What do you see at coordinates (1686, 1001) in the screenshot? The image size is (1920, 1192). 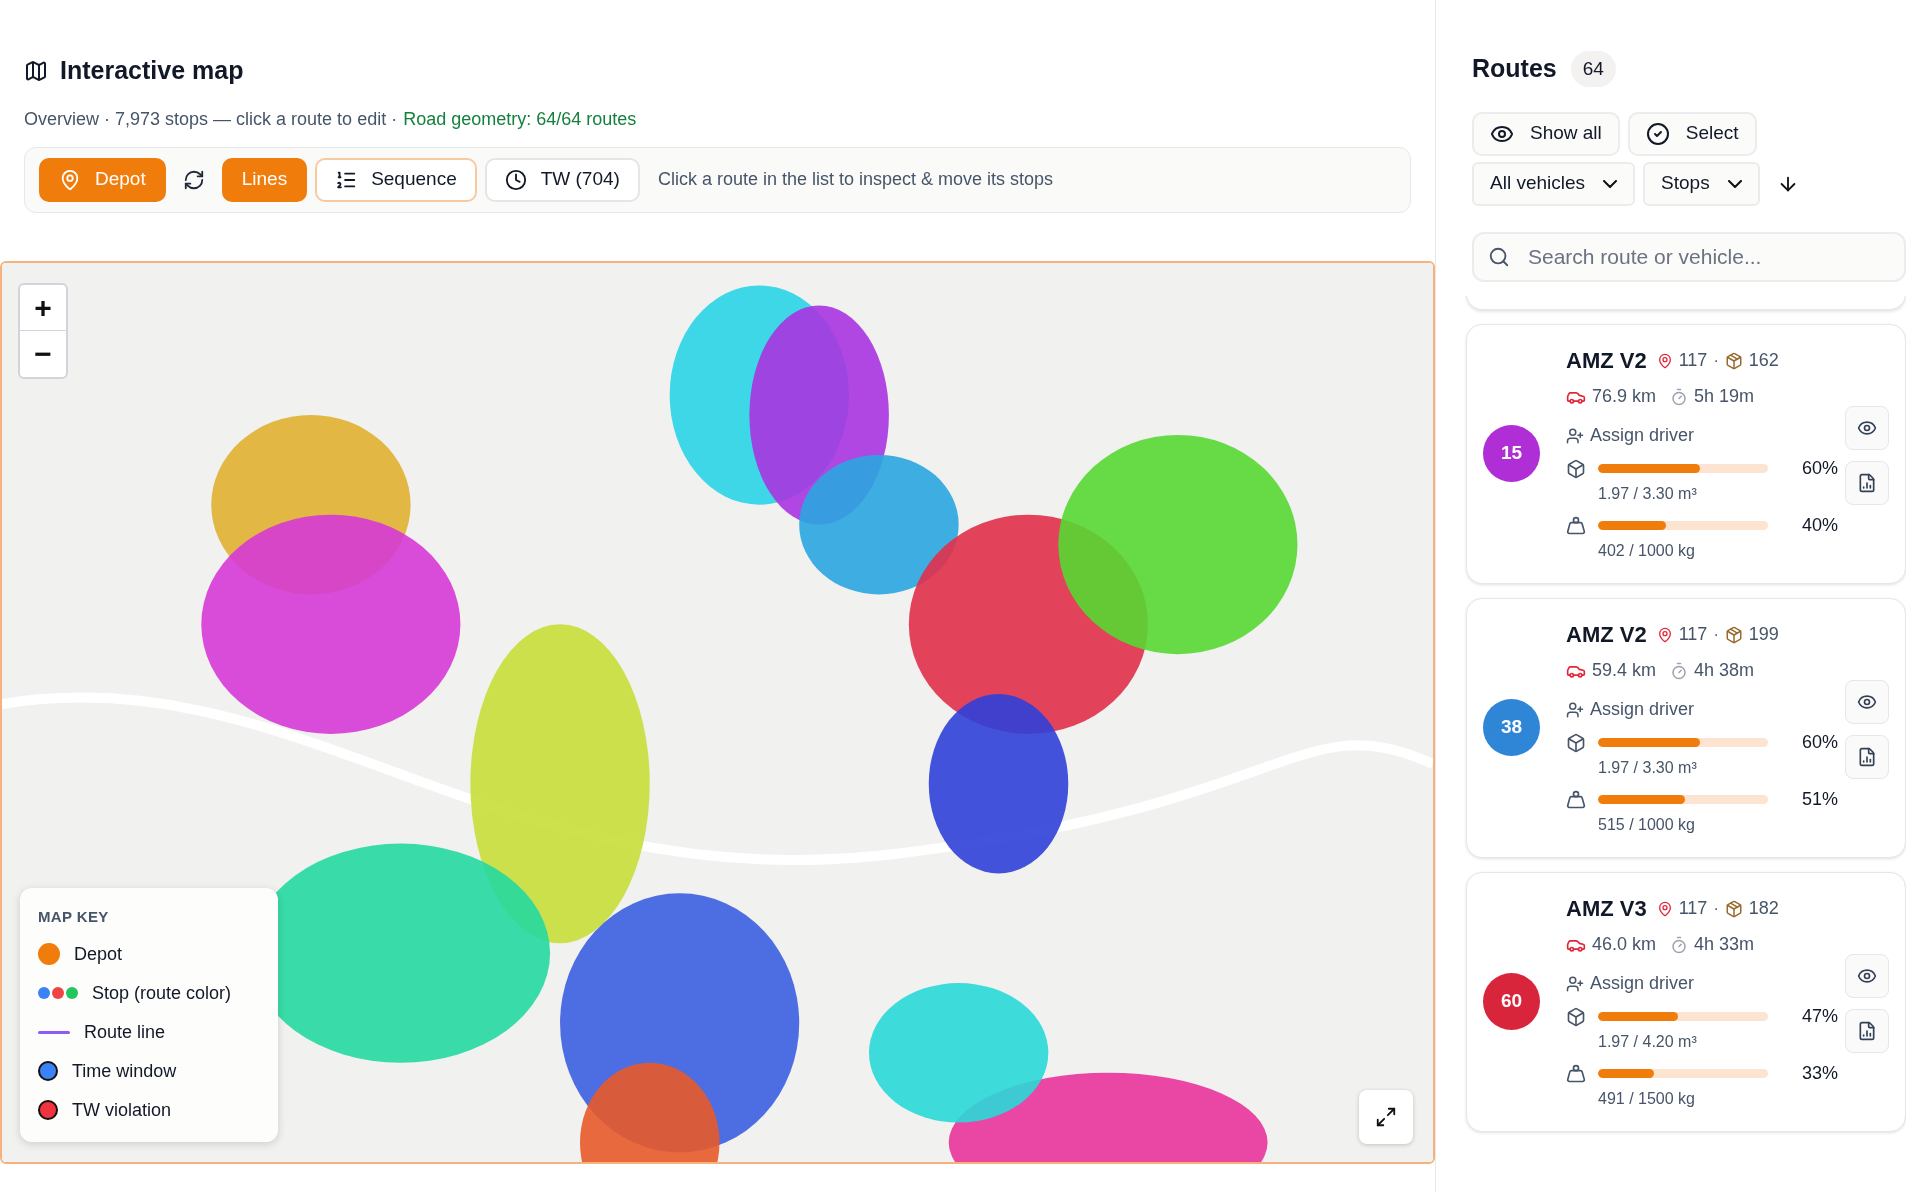 I see `route-card: 60 AMZ V3 117 · 182 46.0 km 4h 33m Assign driver 47% 1.97 / 4.20 m³ 33% 491 / 1500 kg` at bounding box center [1686, 1001].